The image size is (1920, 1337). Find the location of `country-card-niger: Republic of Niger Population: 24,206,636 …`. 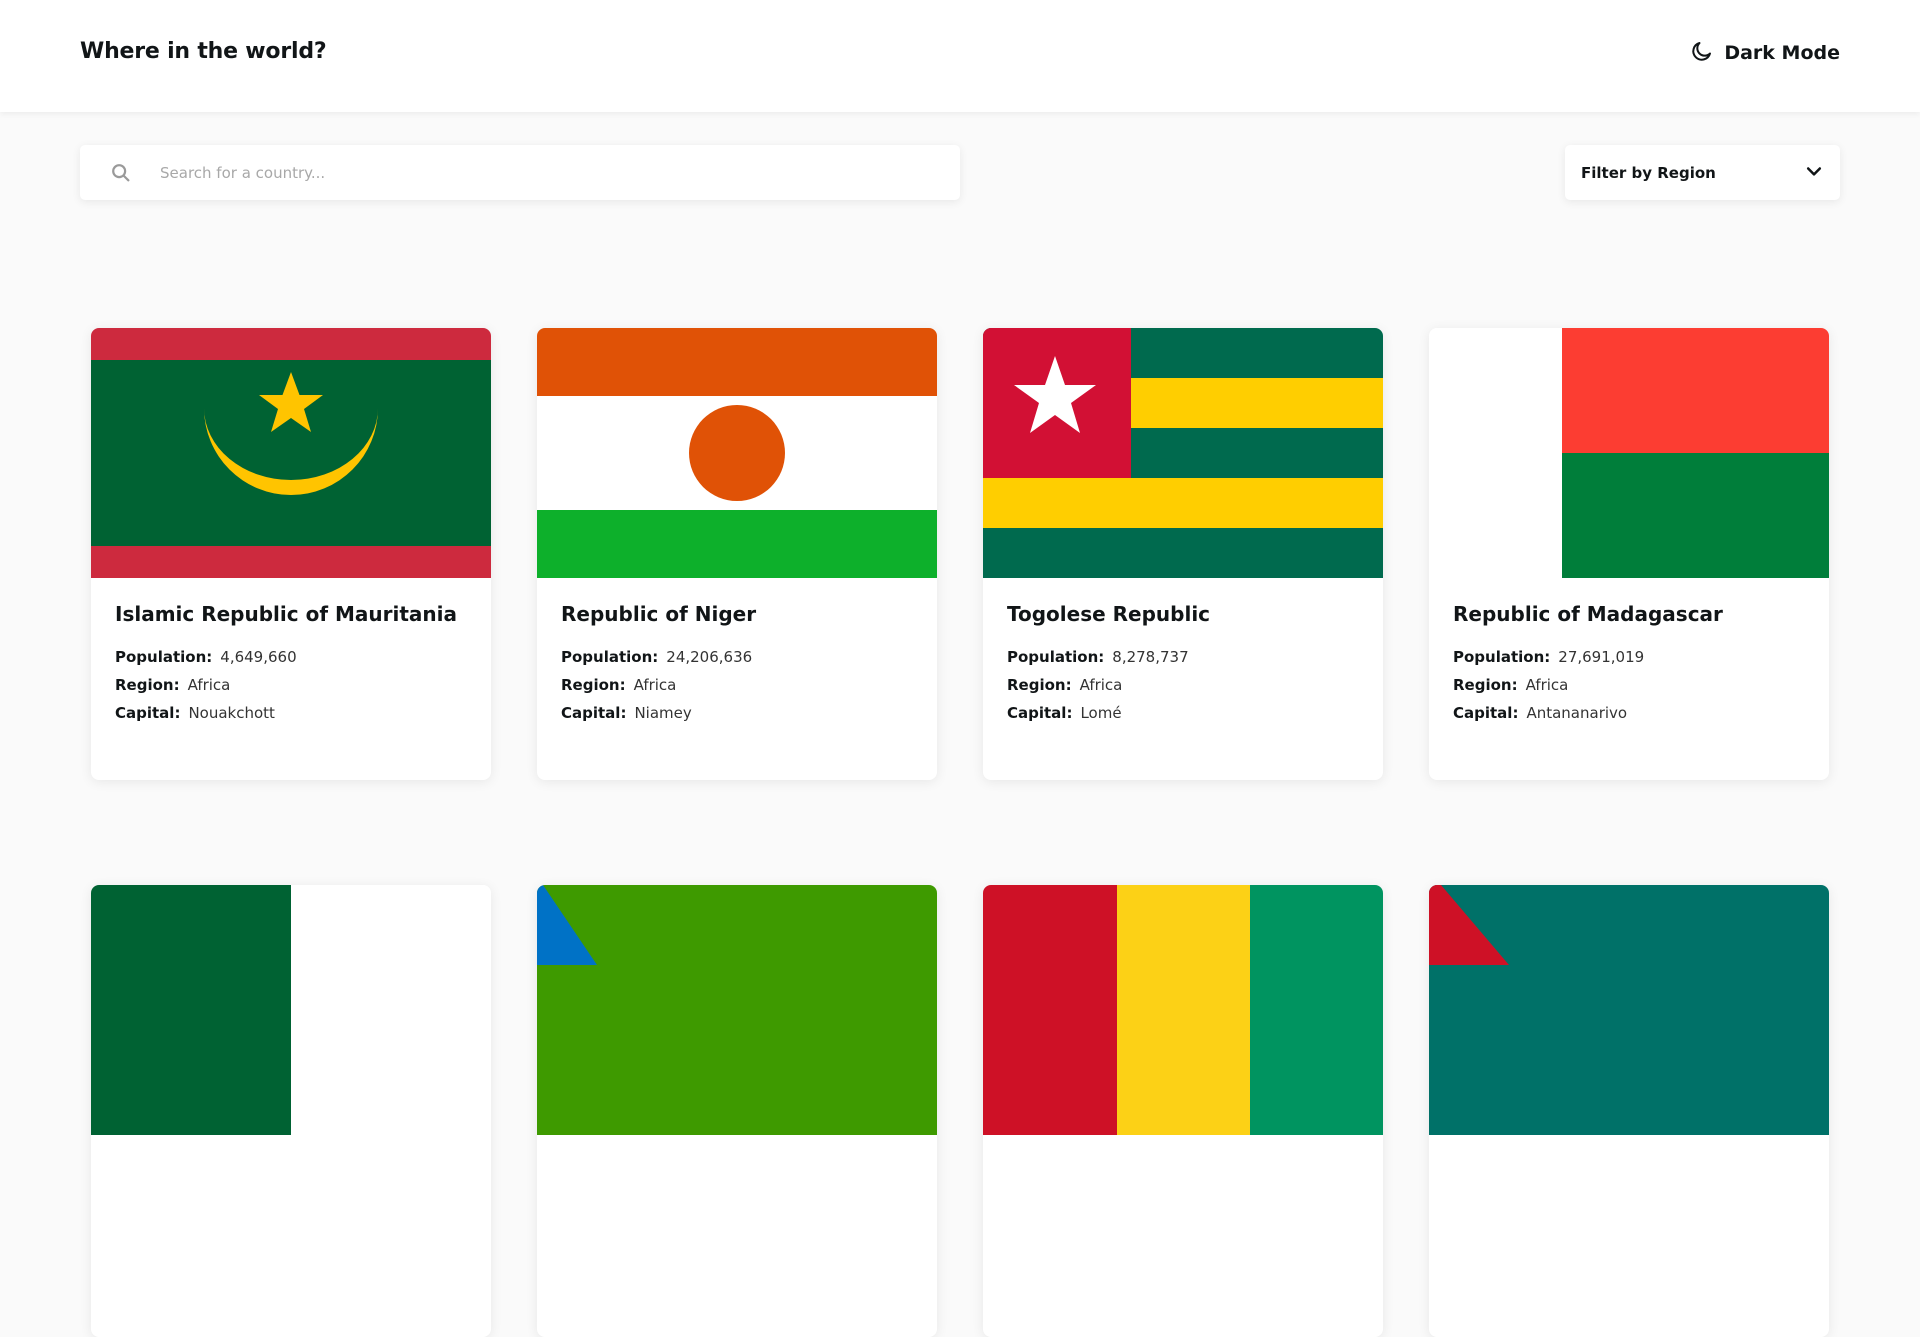

country-card-niger: Republic of Niger Population: 24,206,636 … is located at coordinates (737, 554).